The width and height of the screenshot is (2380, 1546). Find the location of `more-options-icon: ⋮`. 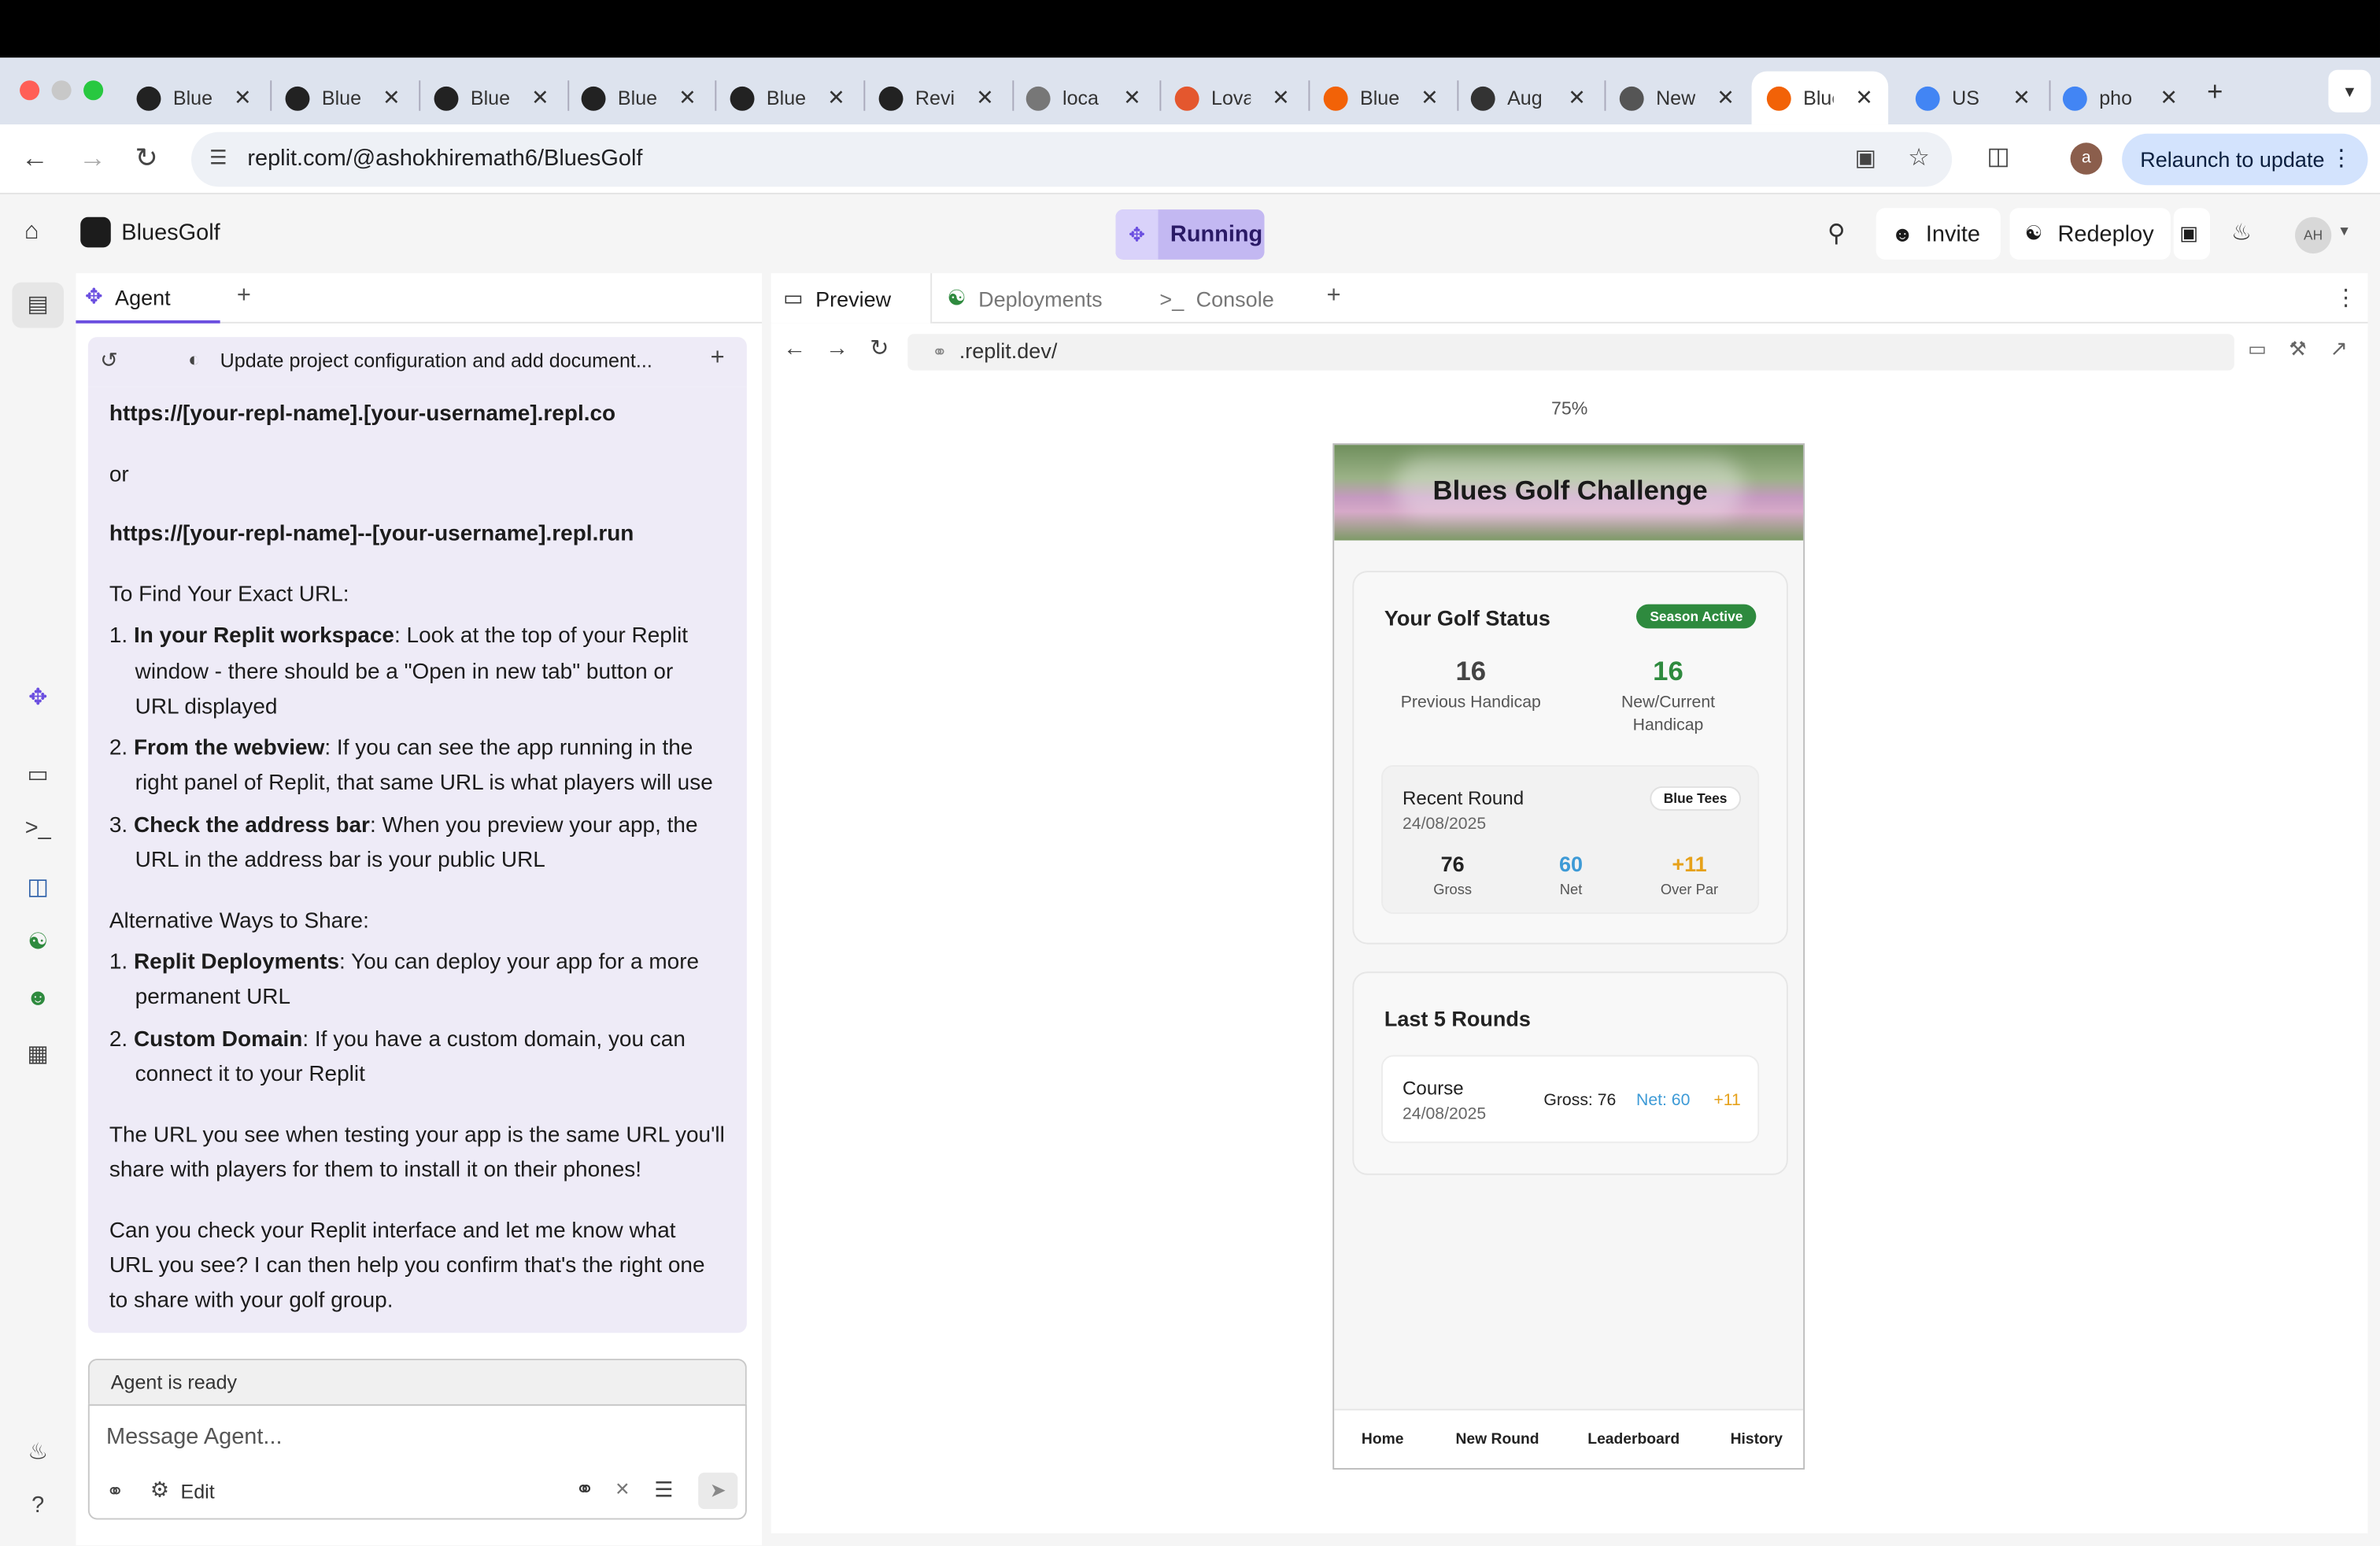

more-options-icon: ⋮ is located at coordinates (2345, 298).